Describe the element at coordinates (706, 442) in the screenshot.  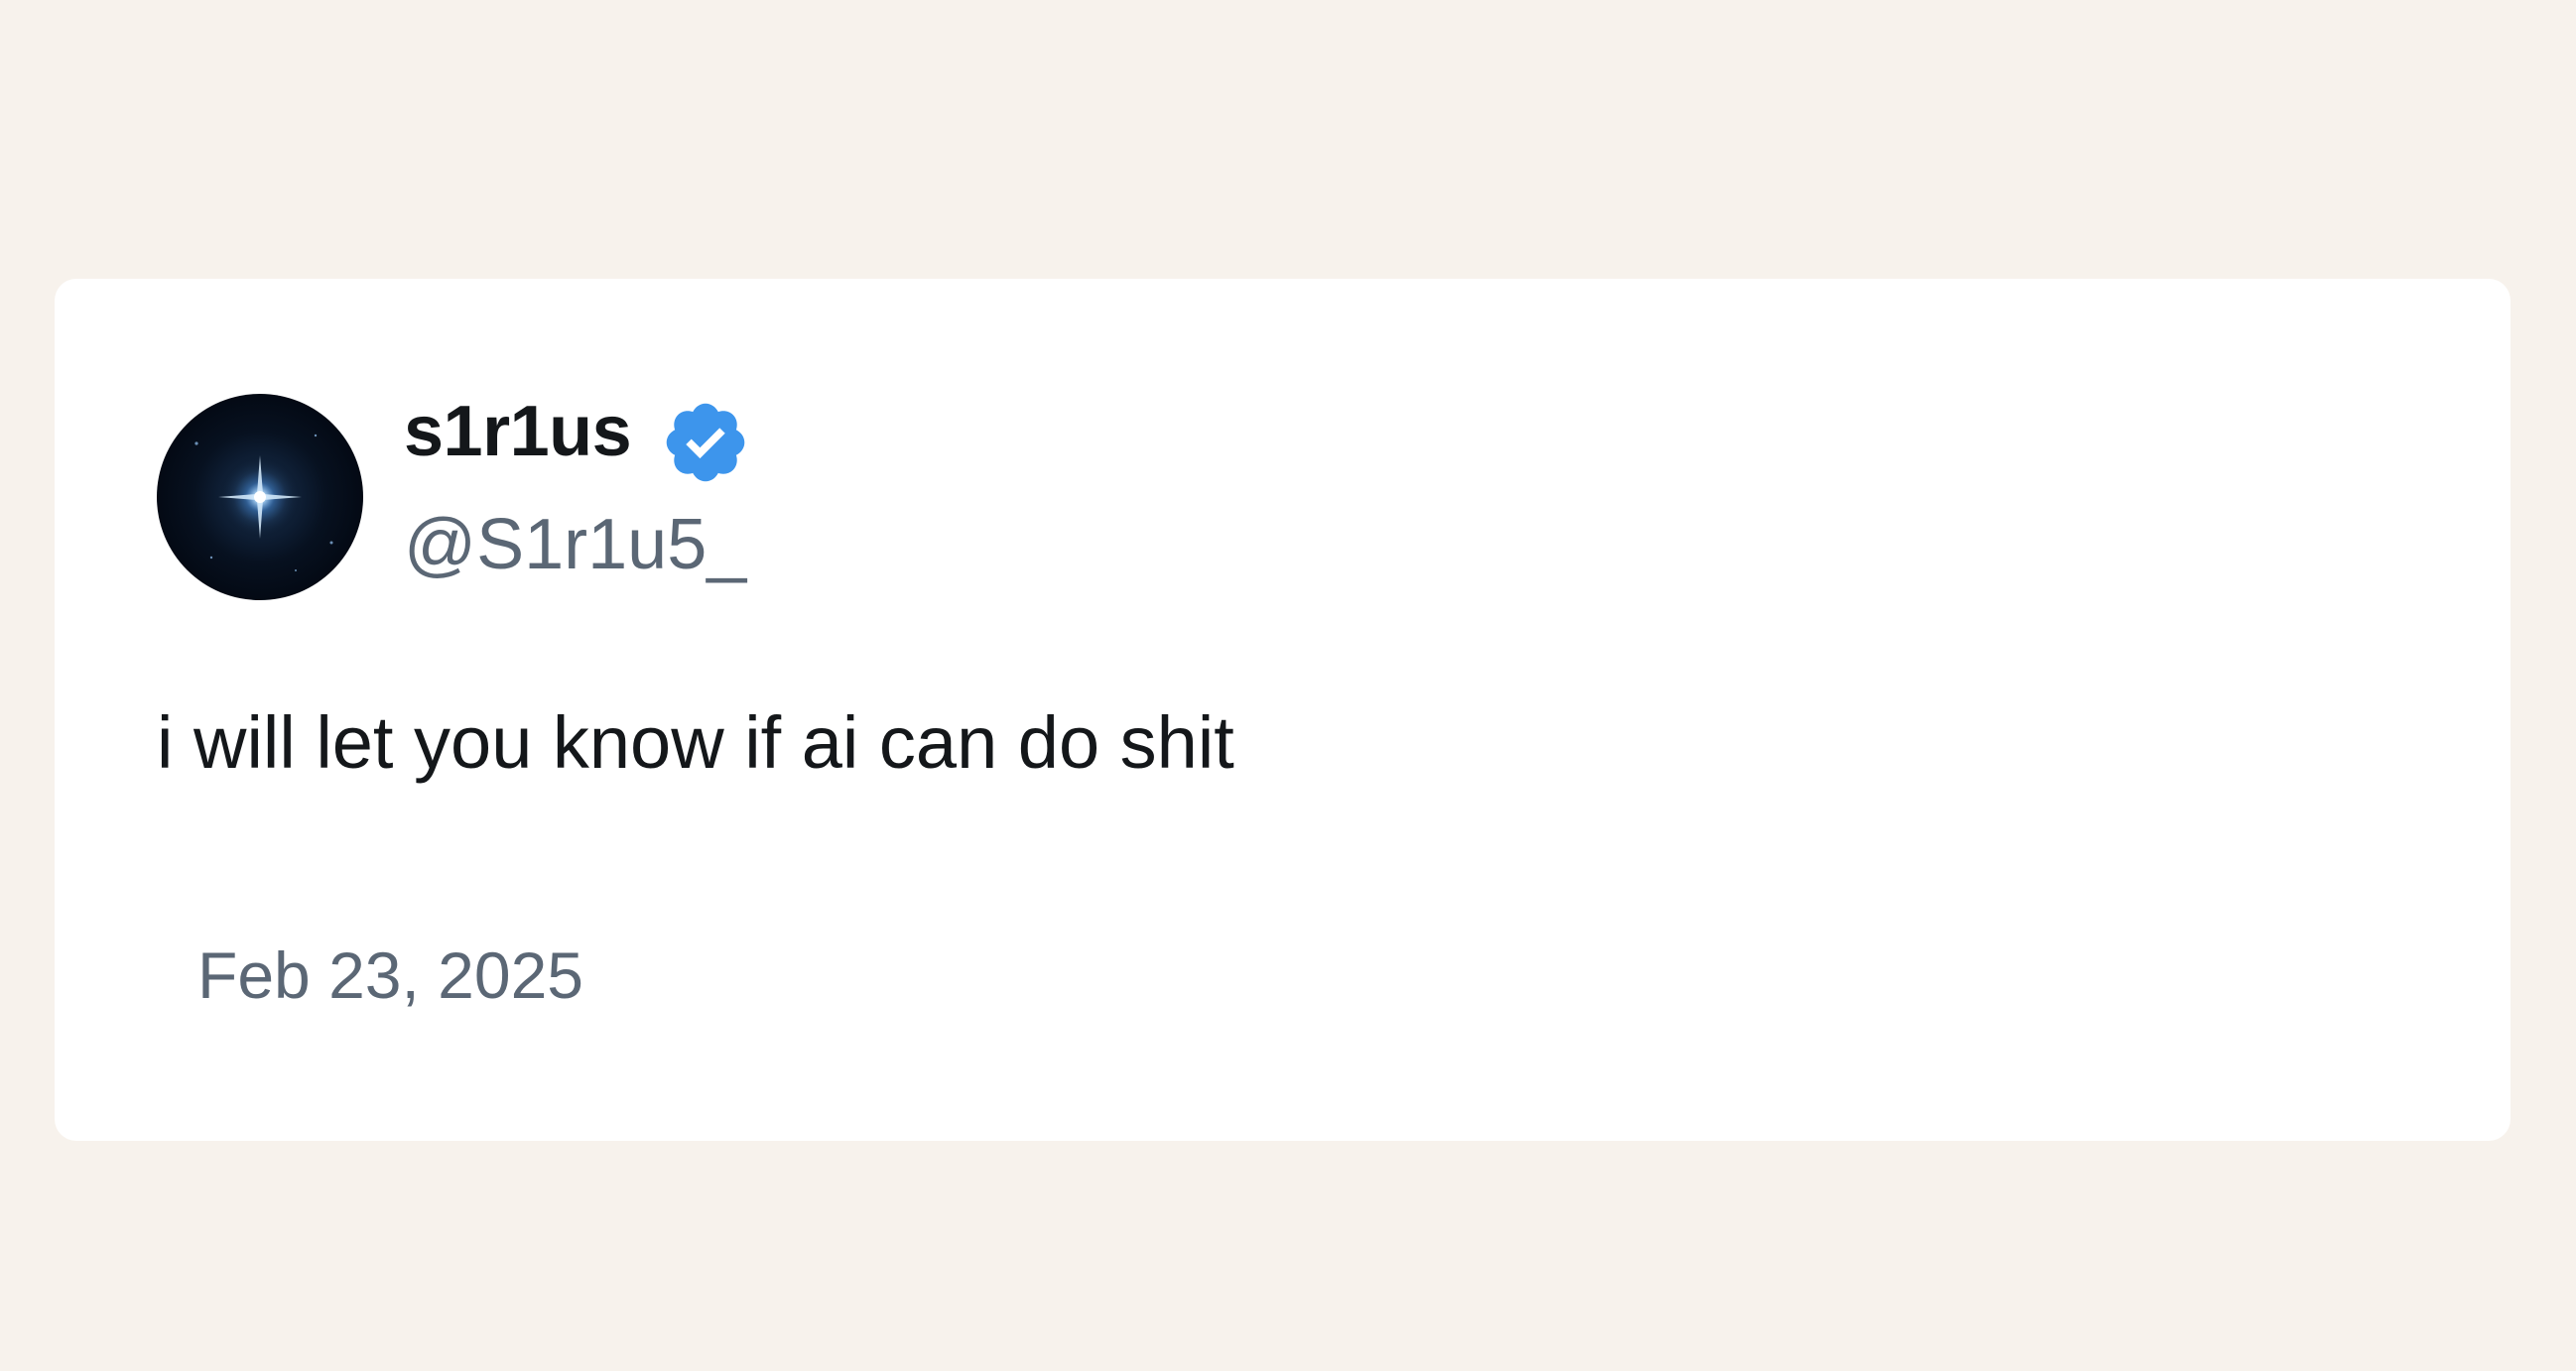
I see `verified-badge-icon` at that location.